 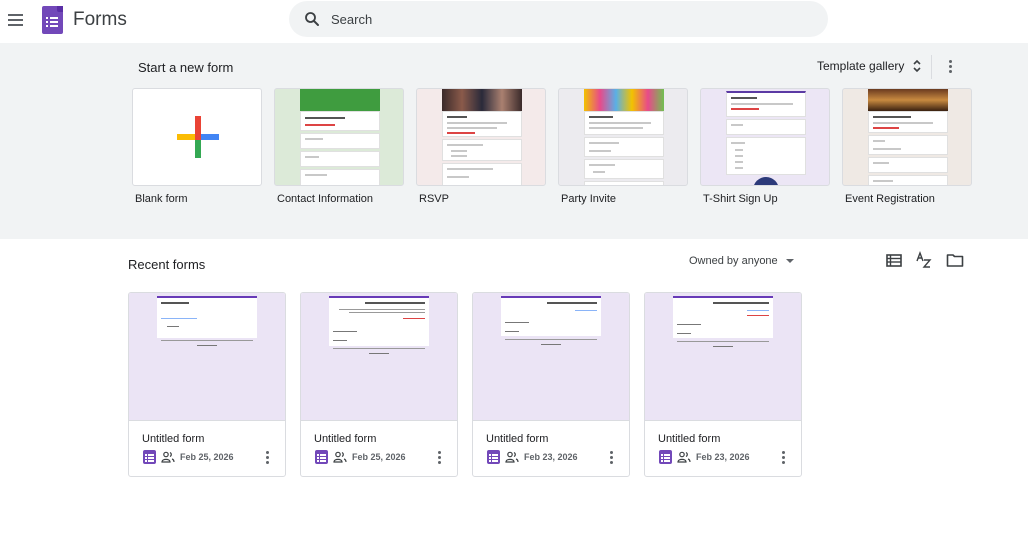 I want to click on template-party-invite: Party Invite, so click(x=623, y=146).